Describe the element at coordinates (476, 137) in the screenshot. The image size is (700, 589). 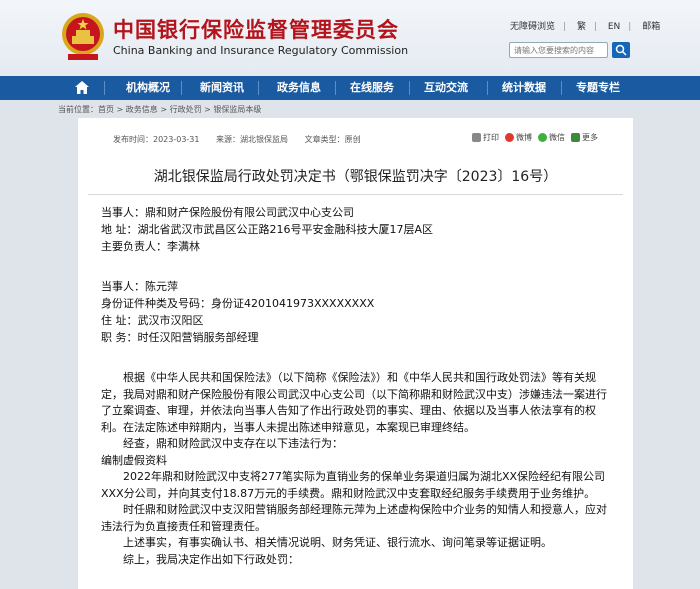
I see `print-icon` at that location.